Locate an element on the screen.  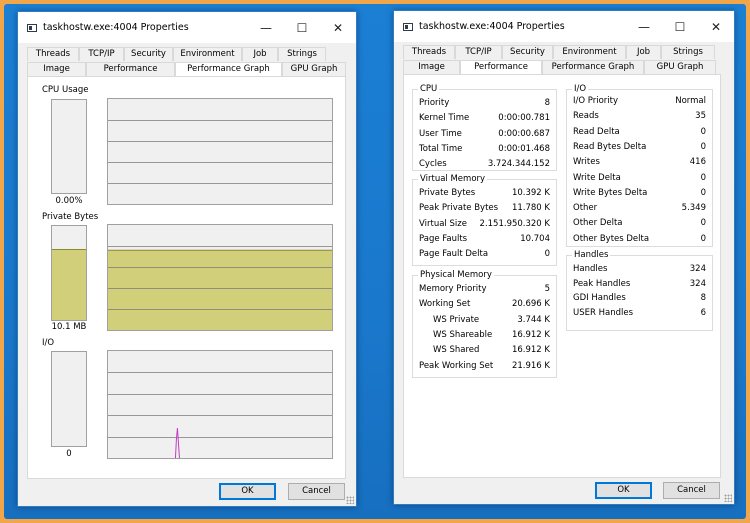
info-row-value: 20.696 K is located at coordinates (530, 304).